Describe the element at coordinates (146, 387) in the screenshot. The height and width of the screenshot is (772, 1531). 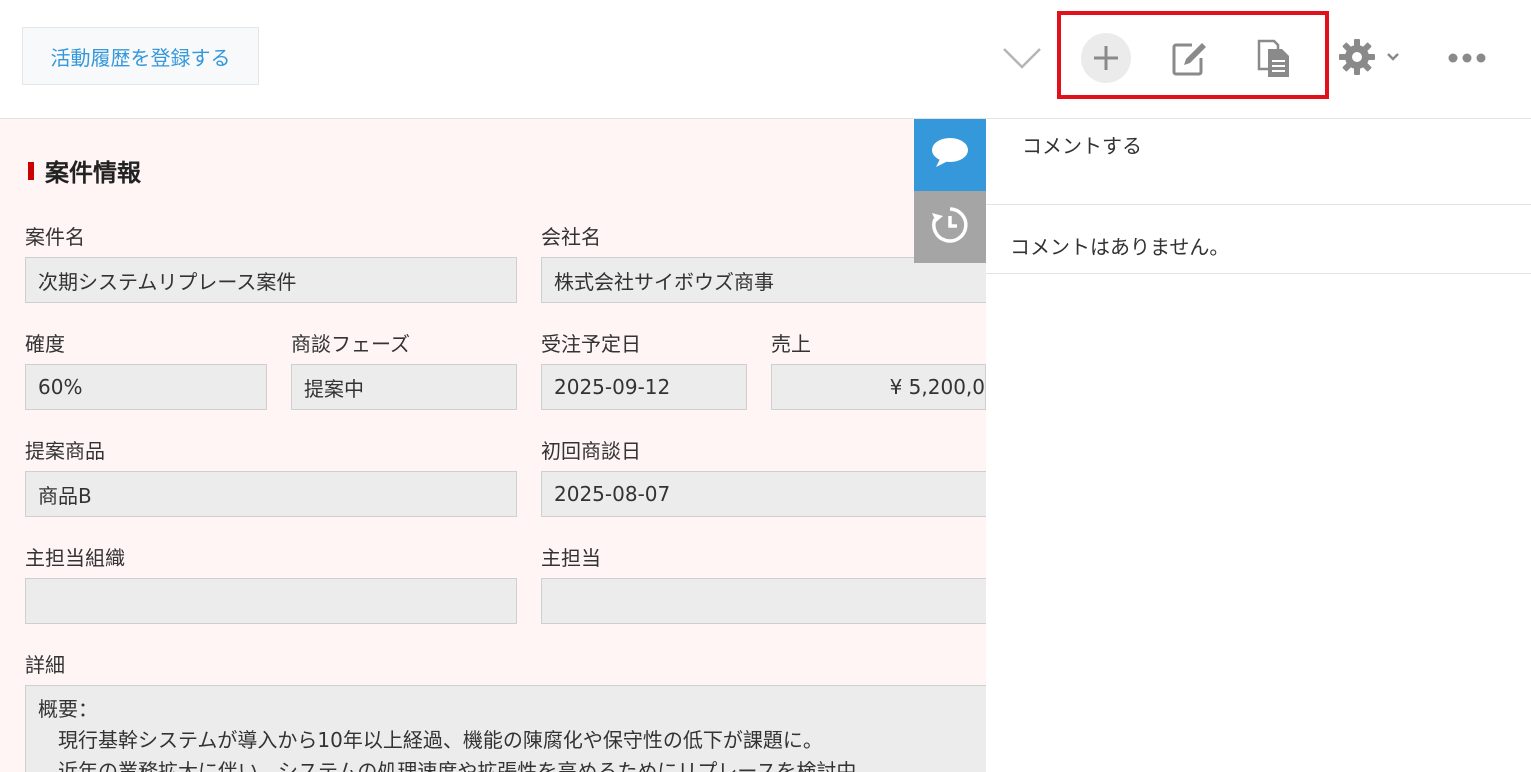
I see `probability-field: 60%` at that location.